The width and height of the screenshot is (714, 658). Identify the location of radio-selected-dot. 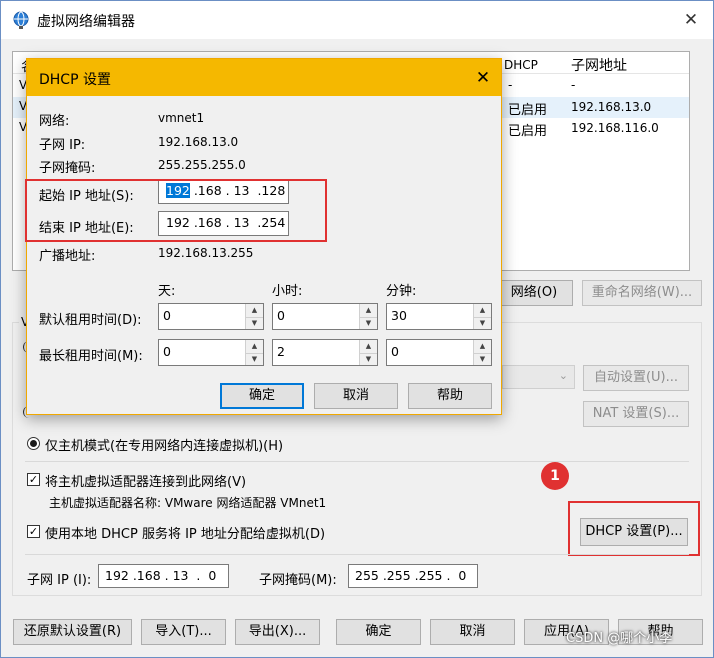
(33, 443).